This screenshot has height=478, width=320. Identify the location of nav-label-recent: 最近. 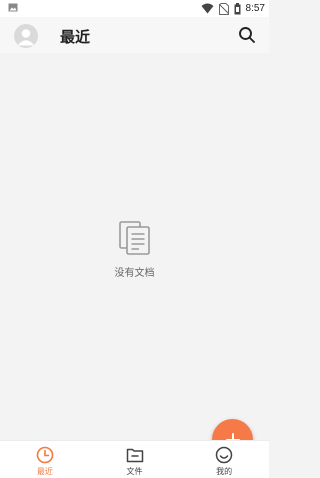
(44, 471).